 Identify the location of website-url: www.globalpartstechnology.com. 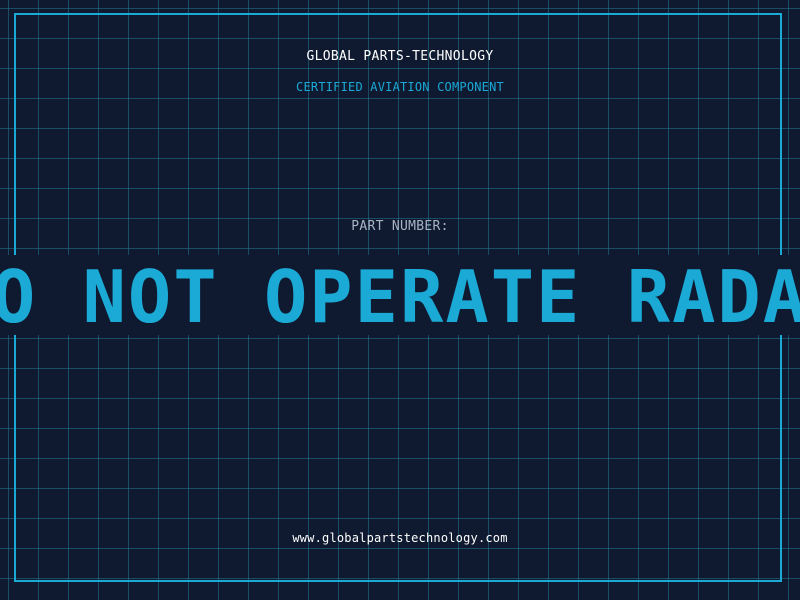
(400, 538).